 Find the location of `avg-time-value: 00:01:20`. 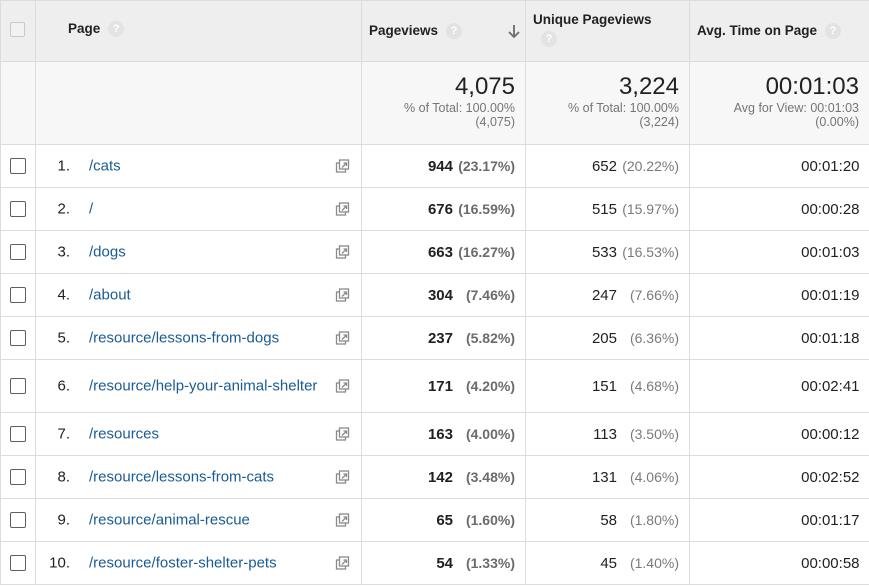

avg-time-value: 00:01:20 is located at coordinates (830, 166).